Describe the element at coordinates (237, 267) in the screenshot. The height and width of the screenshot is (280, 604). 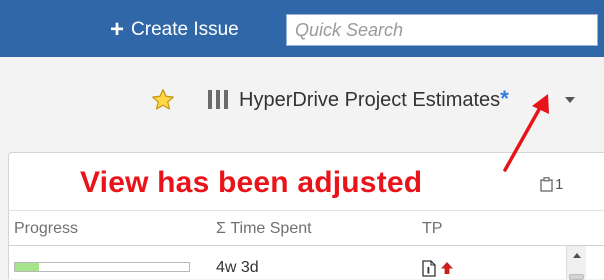
I see `time-spent-value: 4w 3d` at that location.